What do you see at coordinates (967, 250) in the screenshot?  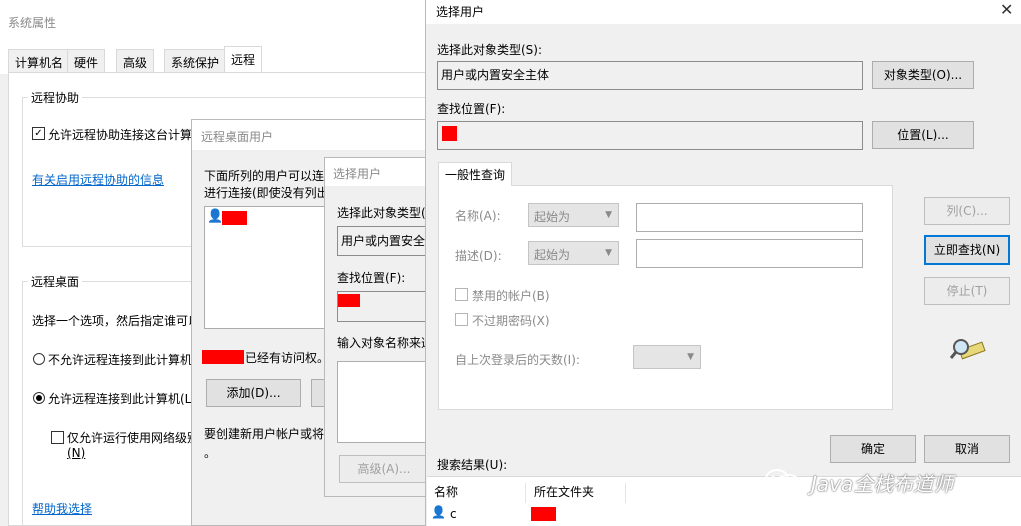 I see `find-now-button: 立即查找(N)` at bounding box center [967, 250].